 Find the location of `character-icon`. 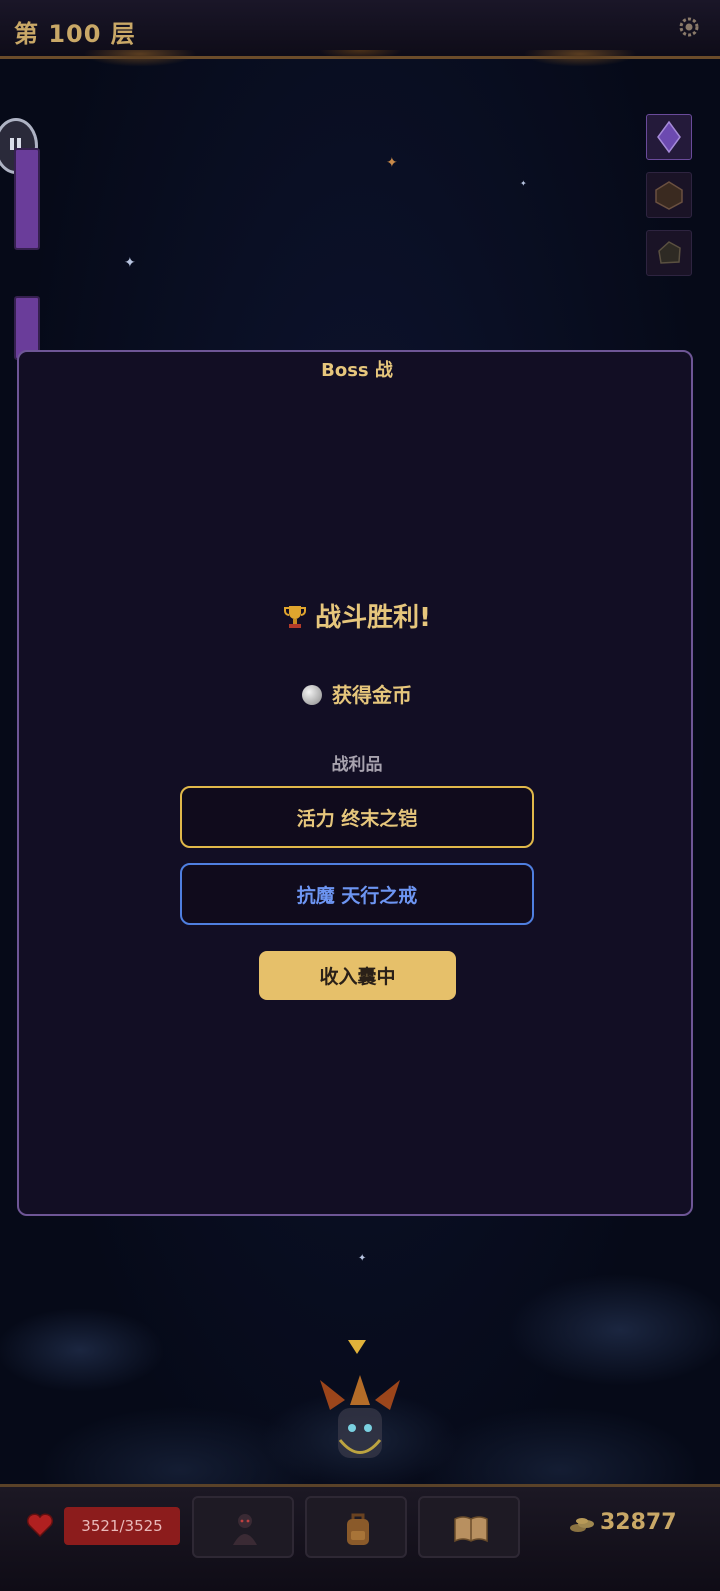

character-icon is located at coordinates (245, 1529).